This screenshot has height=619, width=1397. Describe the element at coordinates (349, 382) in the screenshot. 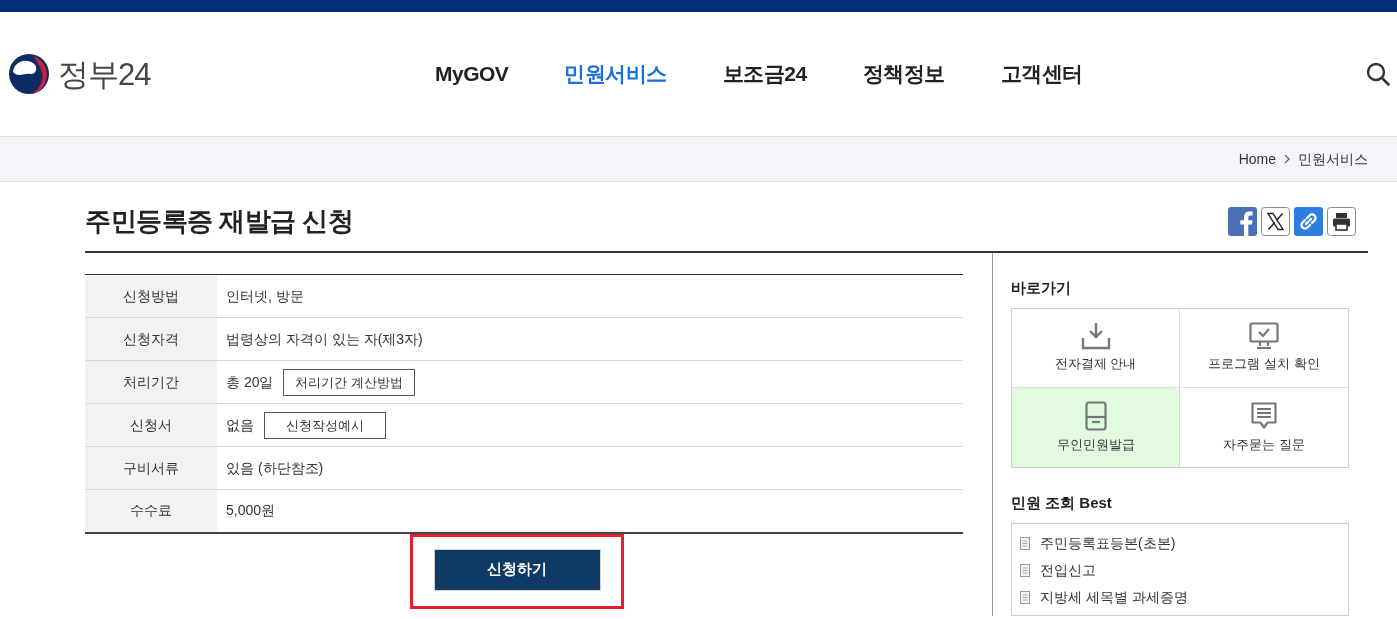

I see `info-button: 처리기간 계산방법` at that location.